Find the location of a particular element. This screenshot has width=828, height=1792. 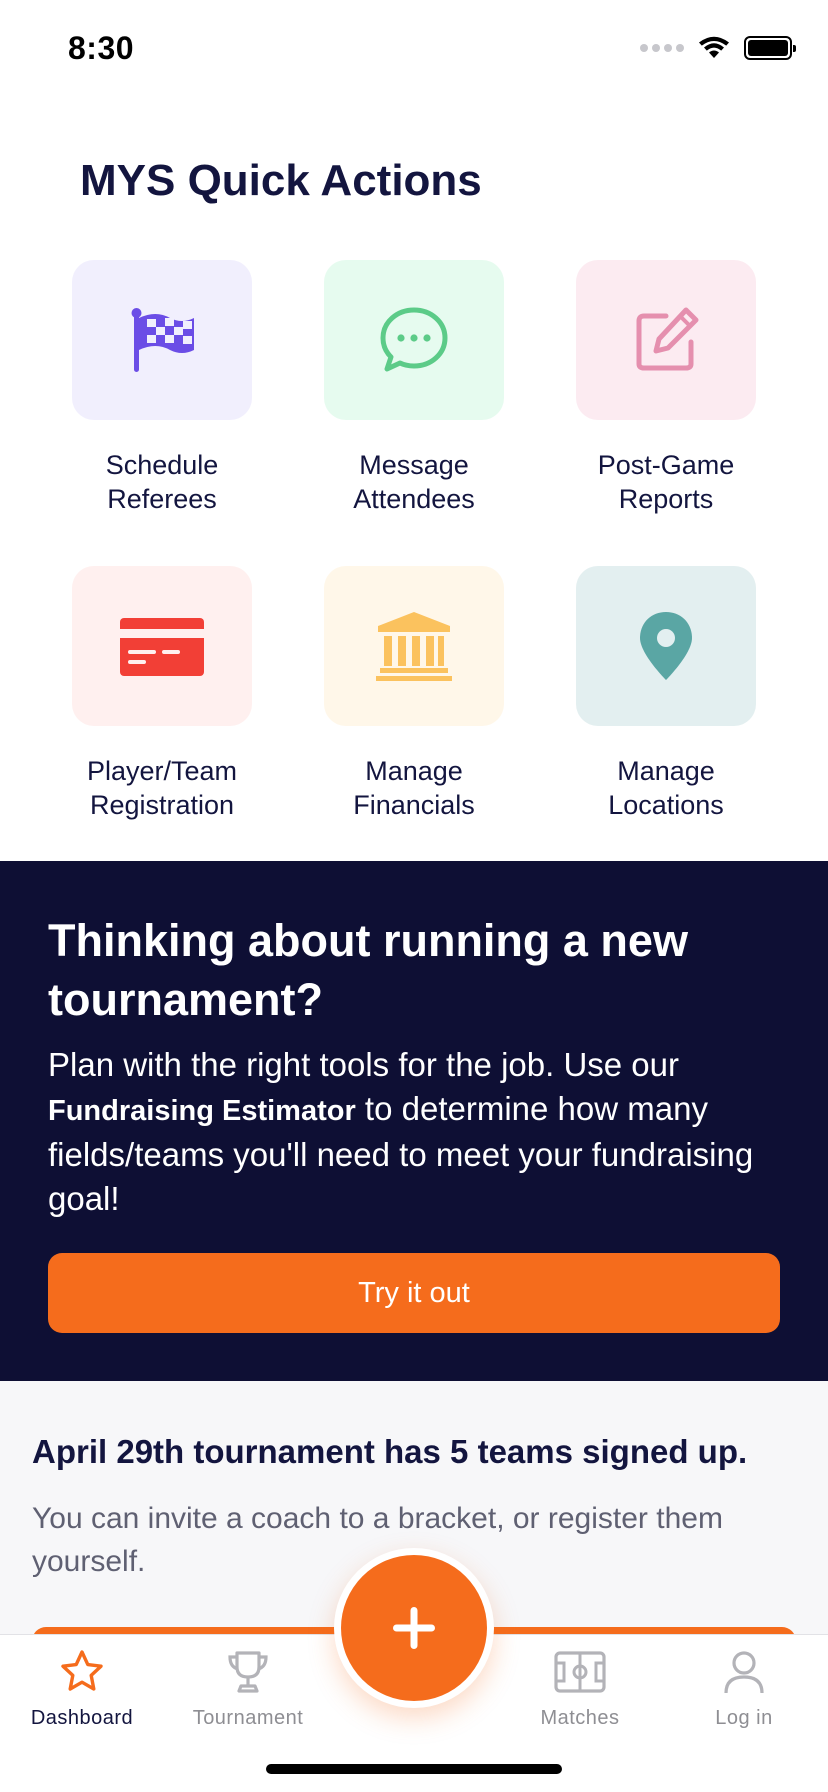

tab-matches: Matches is located at coordinates (580, 1689).